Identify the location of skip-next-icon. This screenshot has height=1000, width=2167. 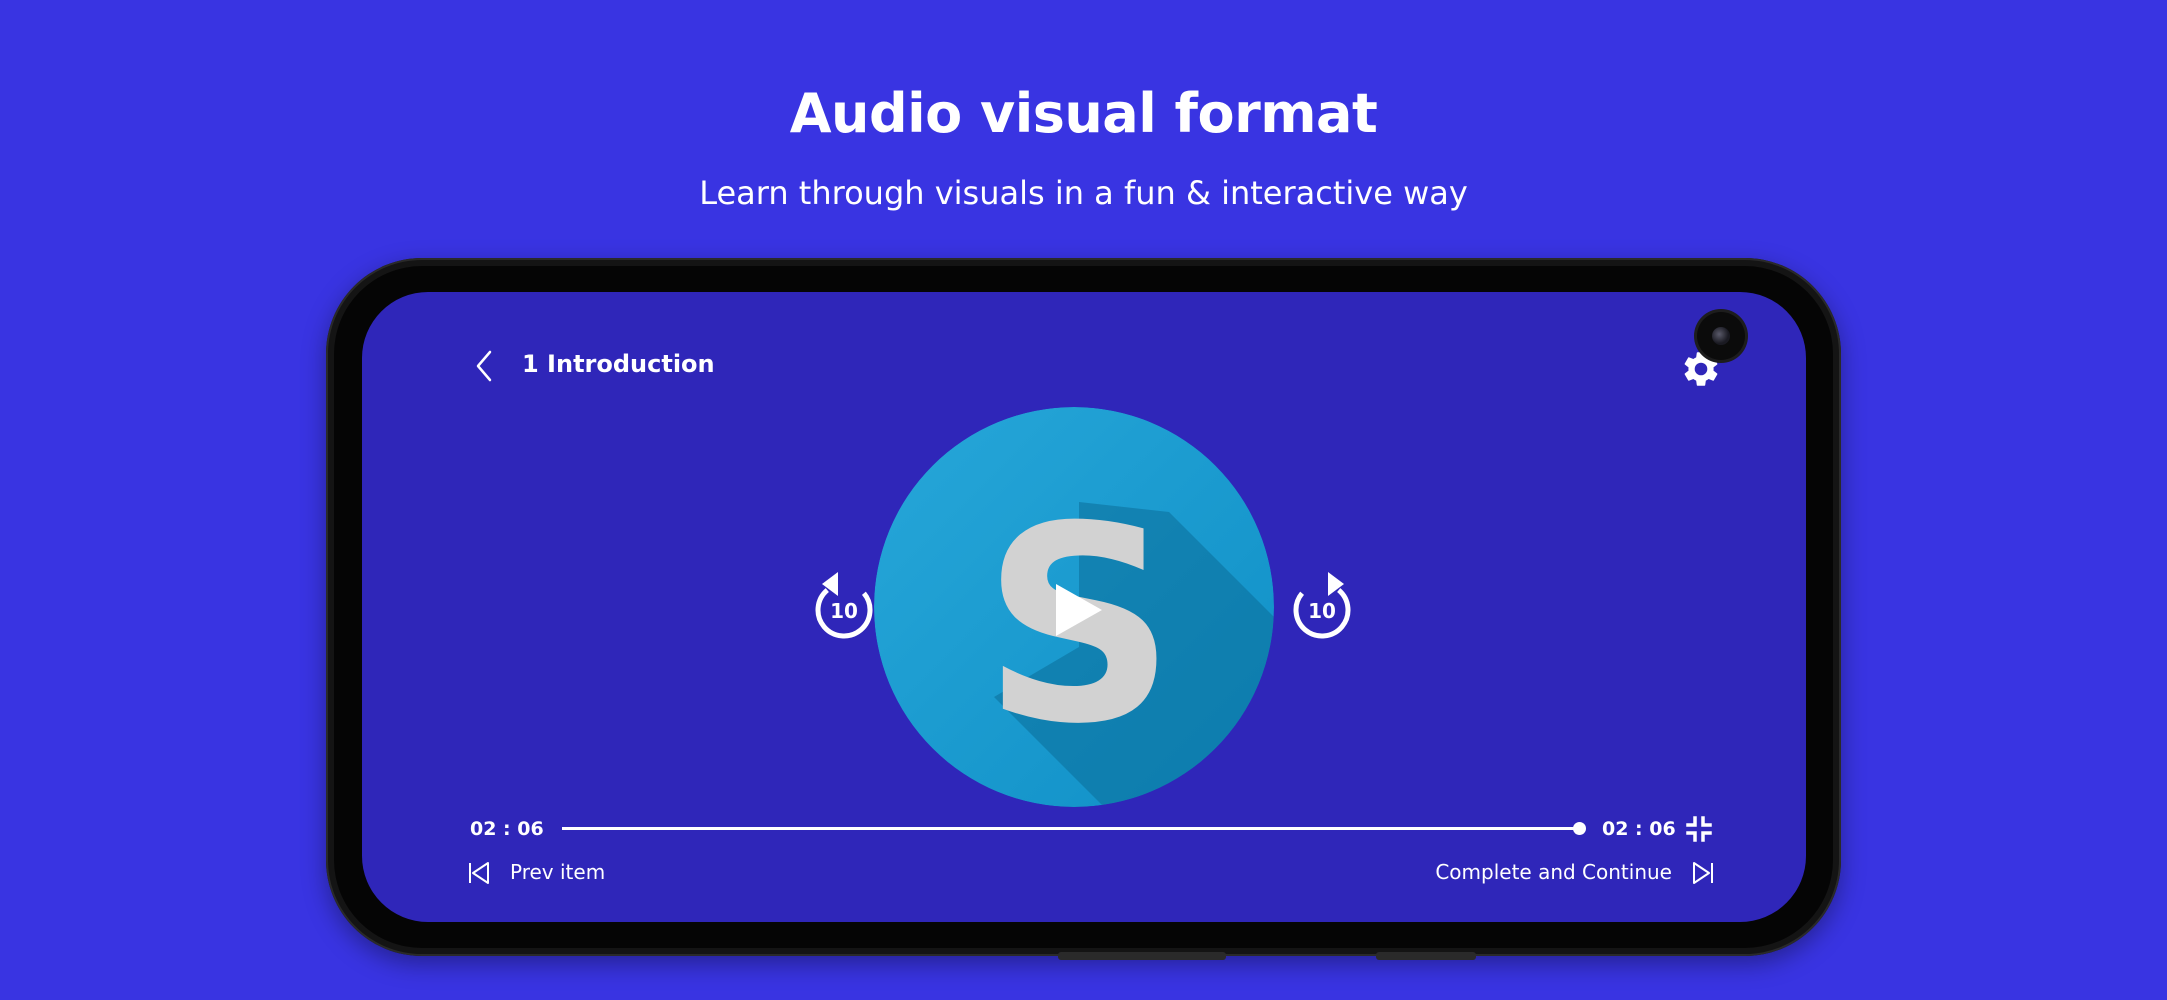
(1703, 873).